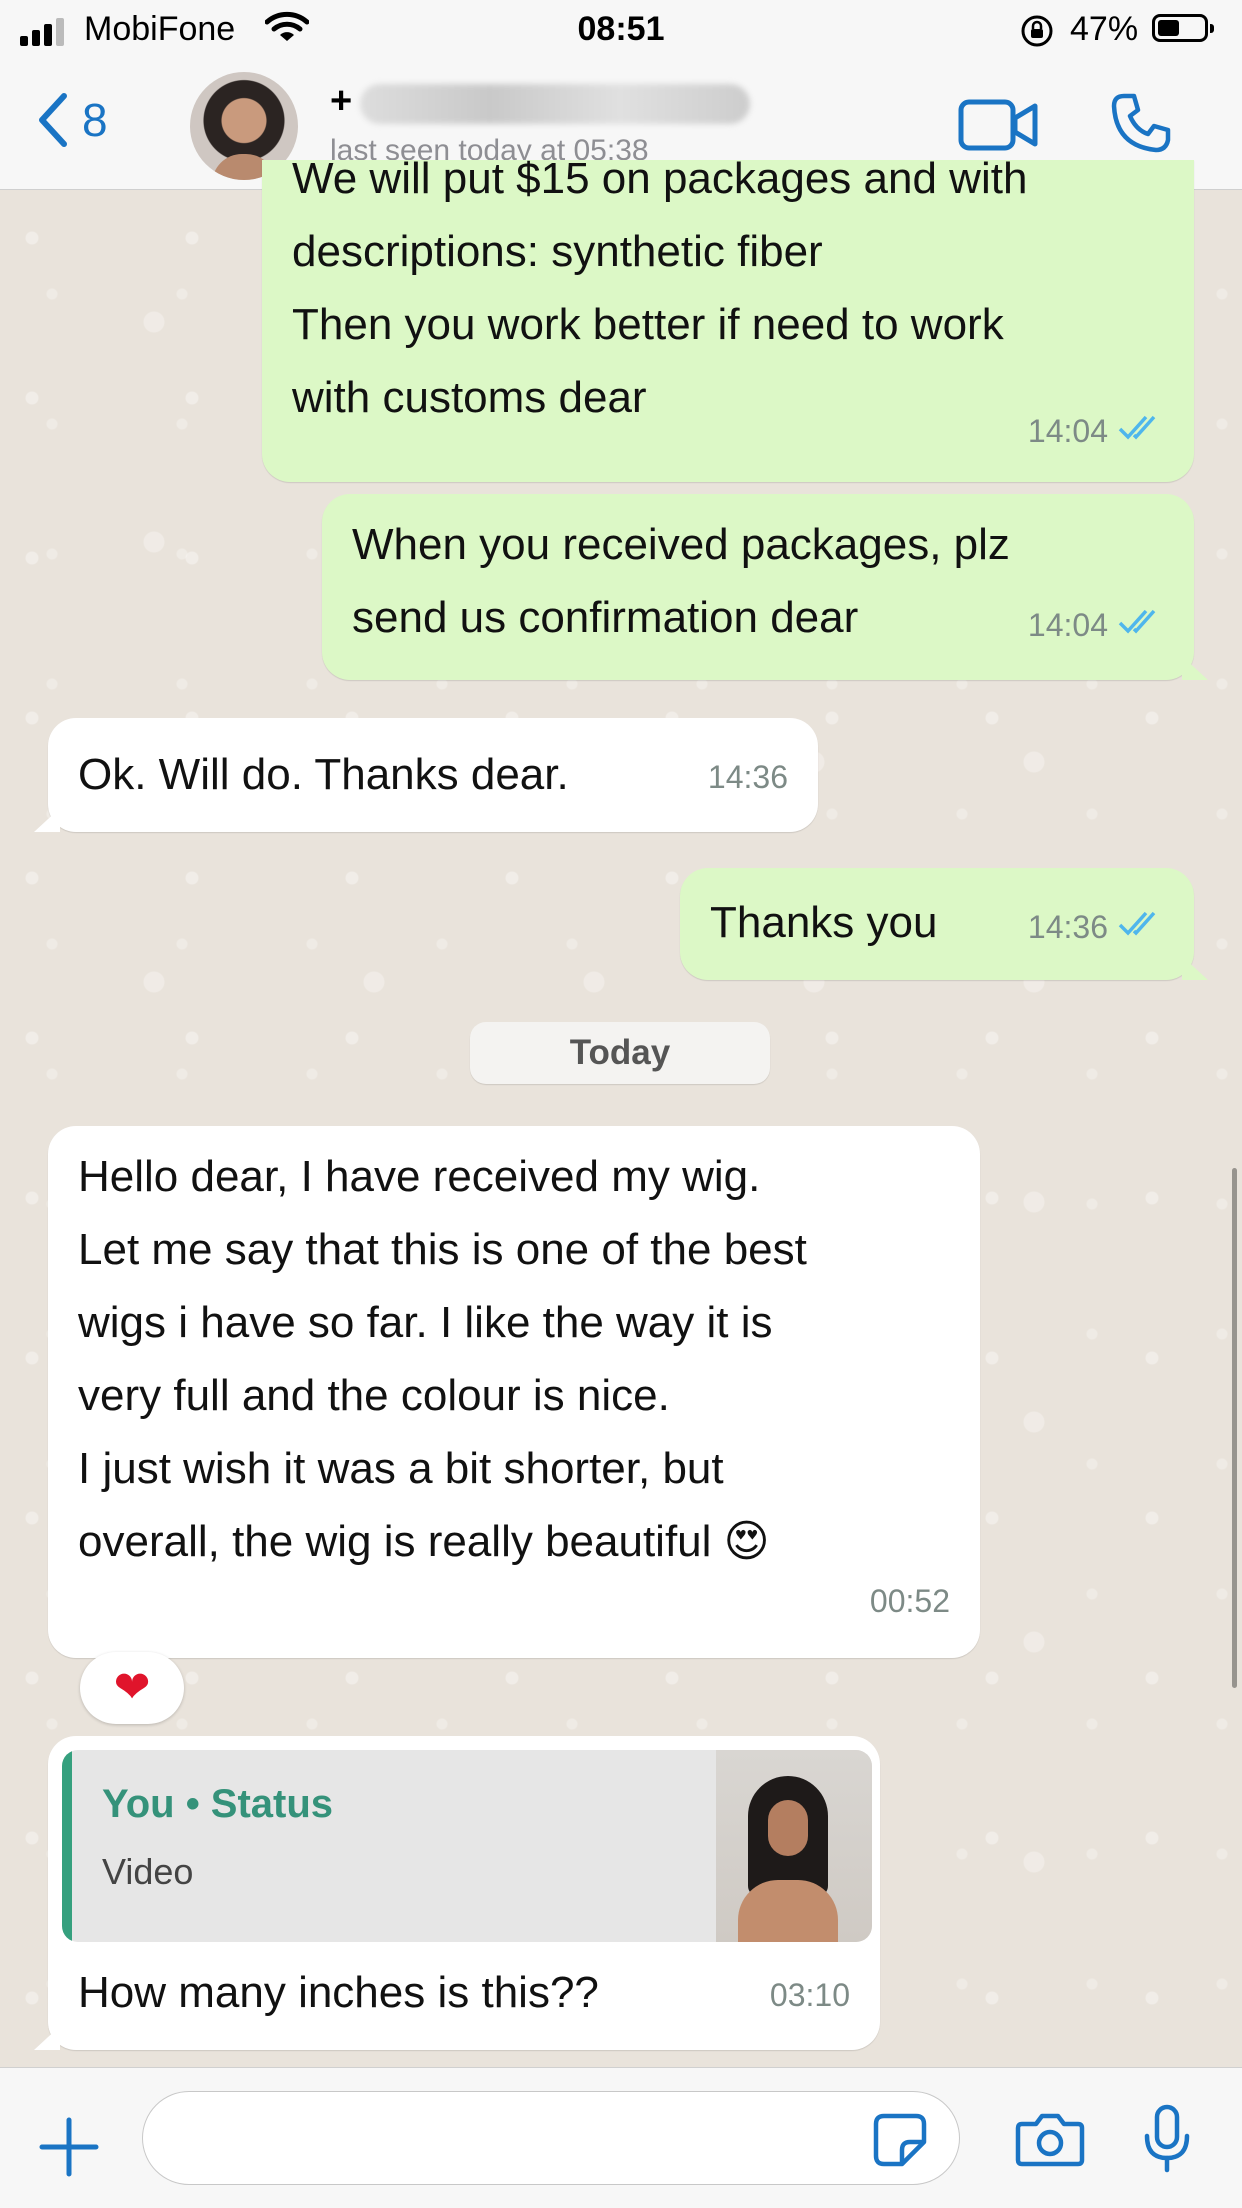 This screenshot has width=1242, height=2208. I want to click on message-text: Ok. Will do. Thanks dear., so click(323, 774).